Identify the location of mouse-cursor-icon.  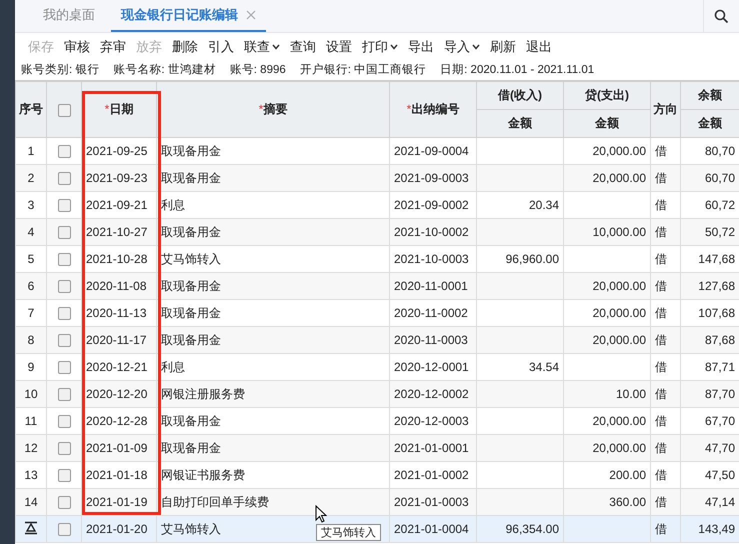
(321, 514).